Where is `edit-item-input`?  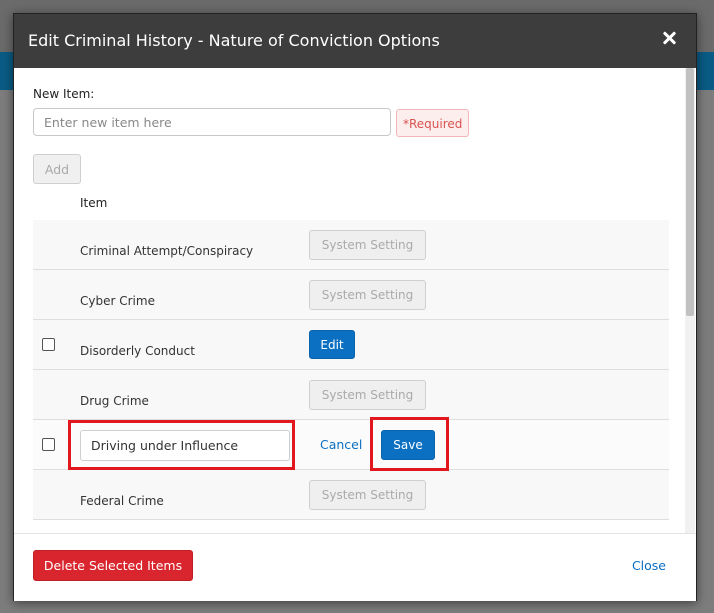 edit-item-input is located at coordinates (185, 445).